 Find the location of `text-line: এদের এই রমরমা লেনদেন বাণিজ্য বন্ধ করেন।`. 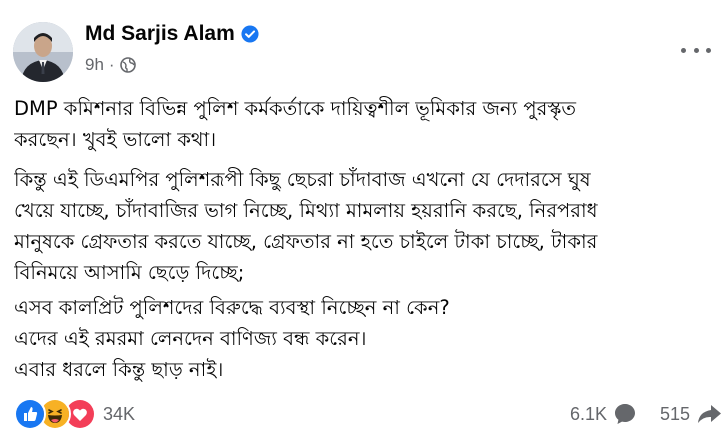

text-line: এদের এই রমরমা লেনদেন বাণিজ্য বন্ধ করেন। is located at coordinates (190, 338).